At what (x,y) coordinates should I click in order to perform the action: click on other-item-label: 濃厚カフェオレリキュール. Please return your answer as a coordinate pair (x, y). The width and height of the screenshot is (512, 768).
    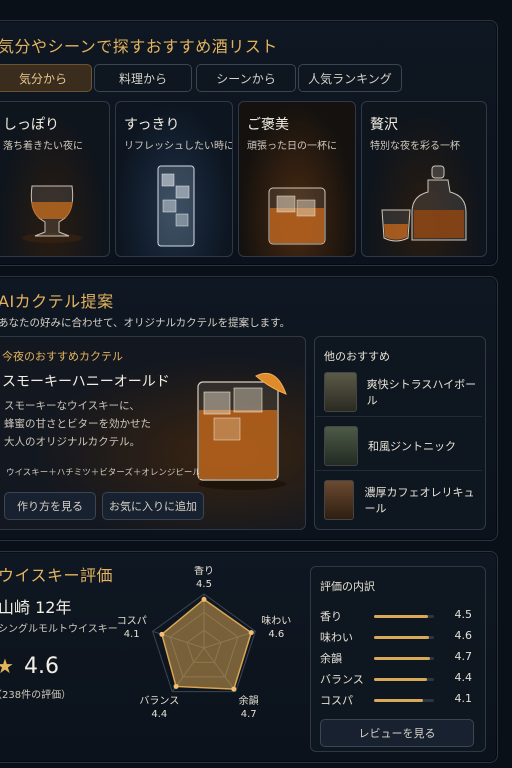
    Looking at the image, I should click on (419, 500).